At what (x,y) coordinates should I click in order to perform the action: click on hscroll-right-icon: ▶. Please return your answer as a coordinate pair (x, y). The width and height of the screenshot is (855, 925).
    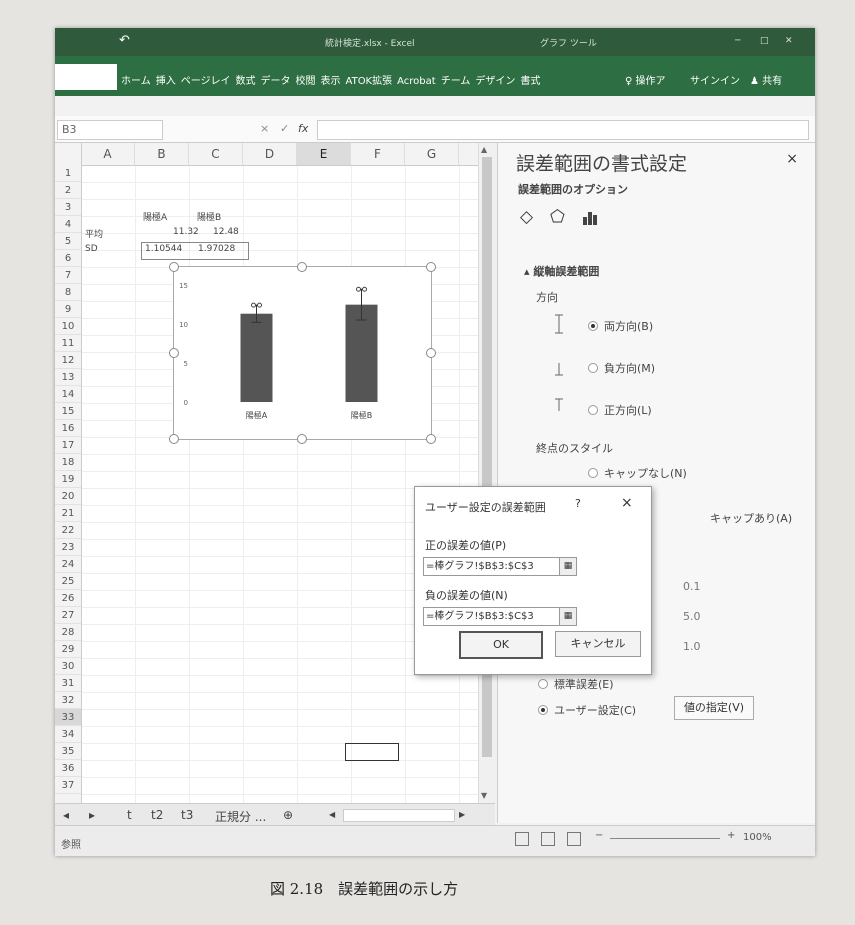
    Looking at the image, I should click on (462, 814).